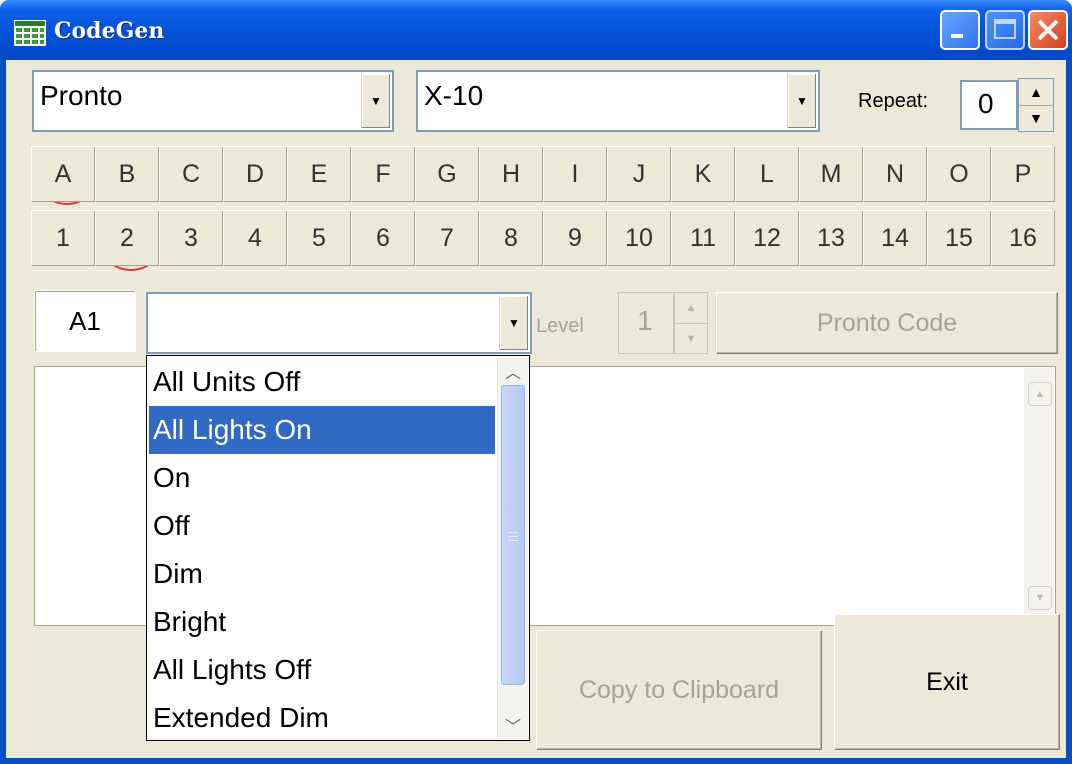 Image resolution: width=1072 pixels, height=764 pixels. I want to click on format-combo: Pronto ▼, so click(213, 101).